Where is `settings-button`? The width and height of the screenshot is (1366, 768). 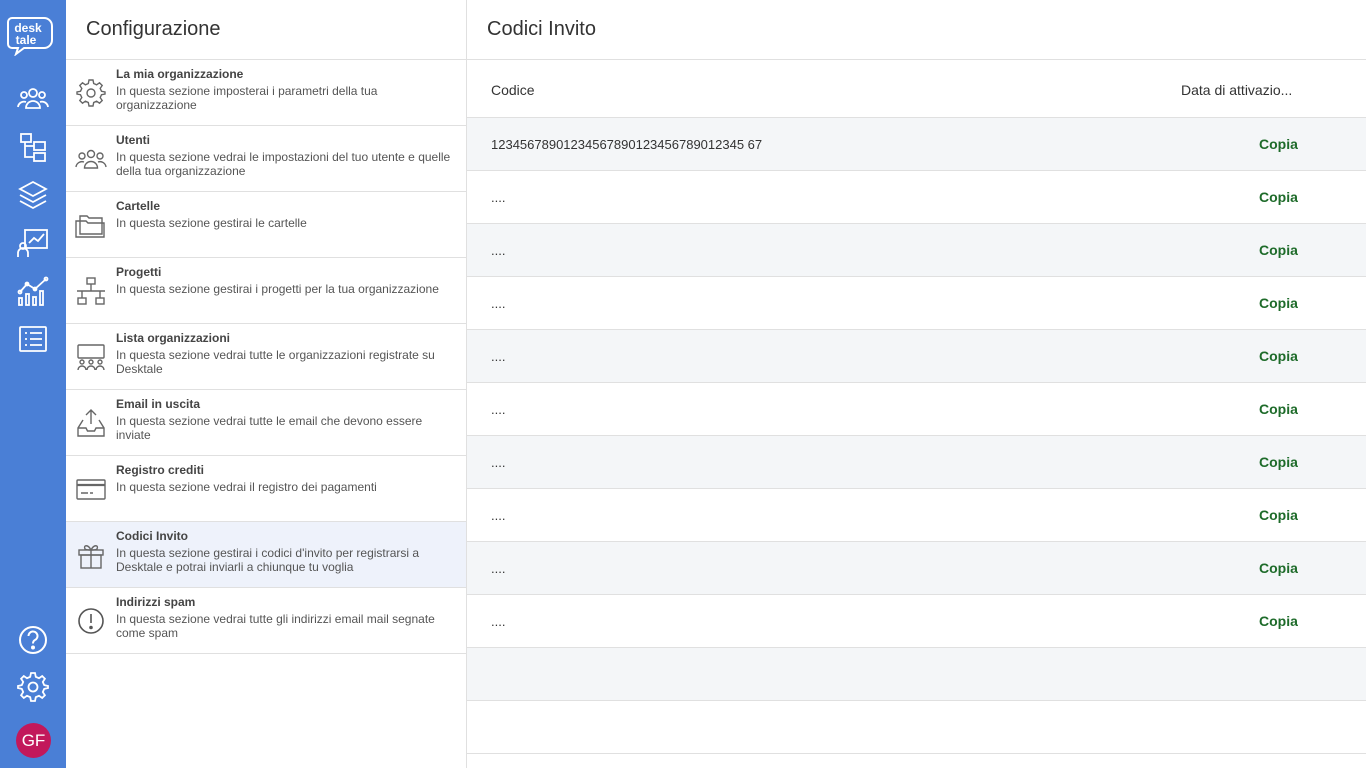
settings-button is located at coordinates (33, 687).